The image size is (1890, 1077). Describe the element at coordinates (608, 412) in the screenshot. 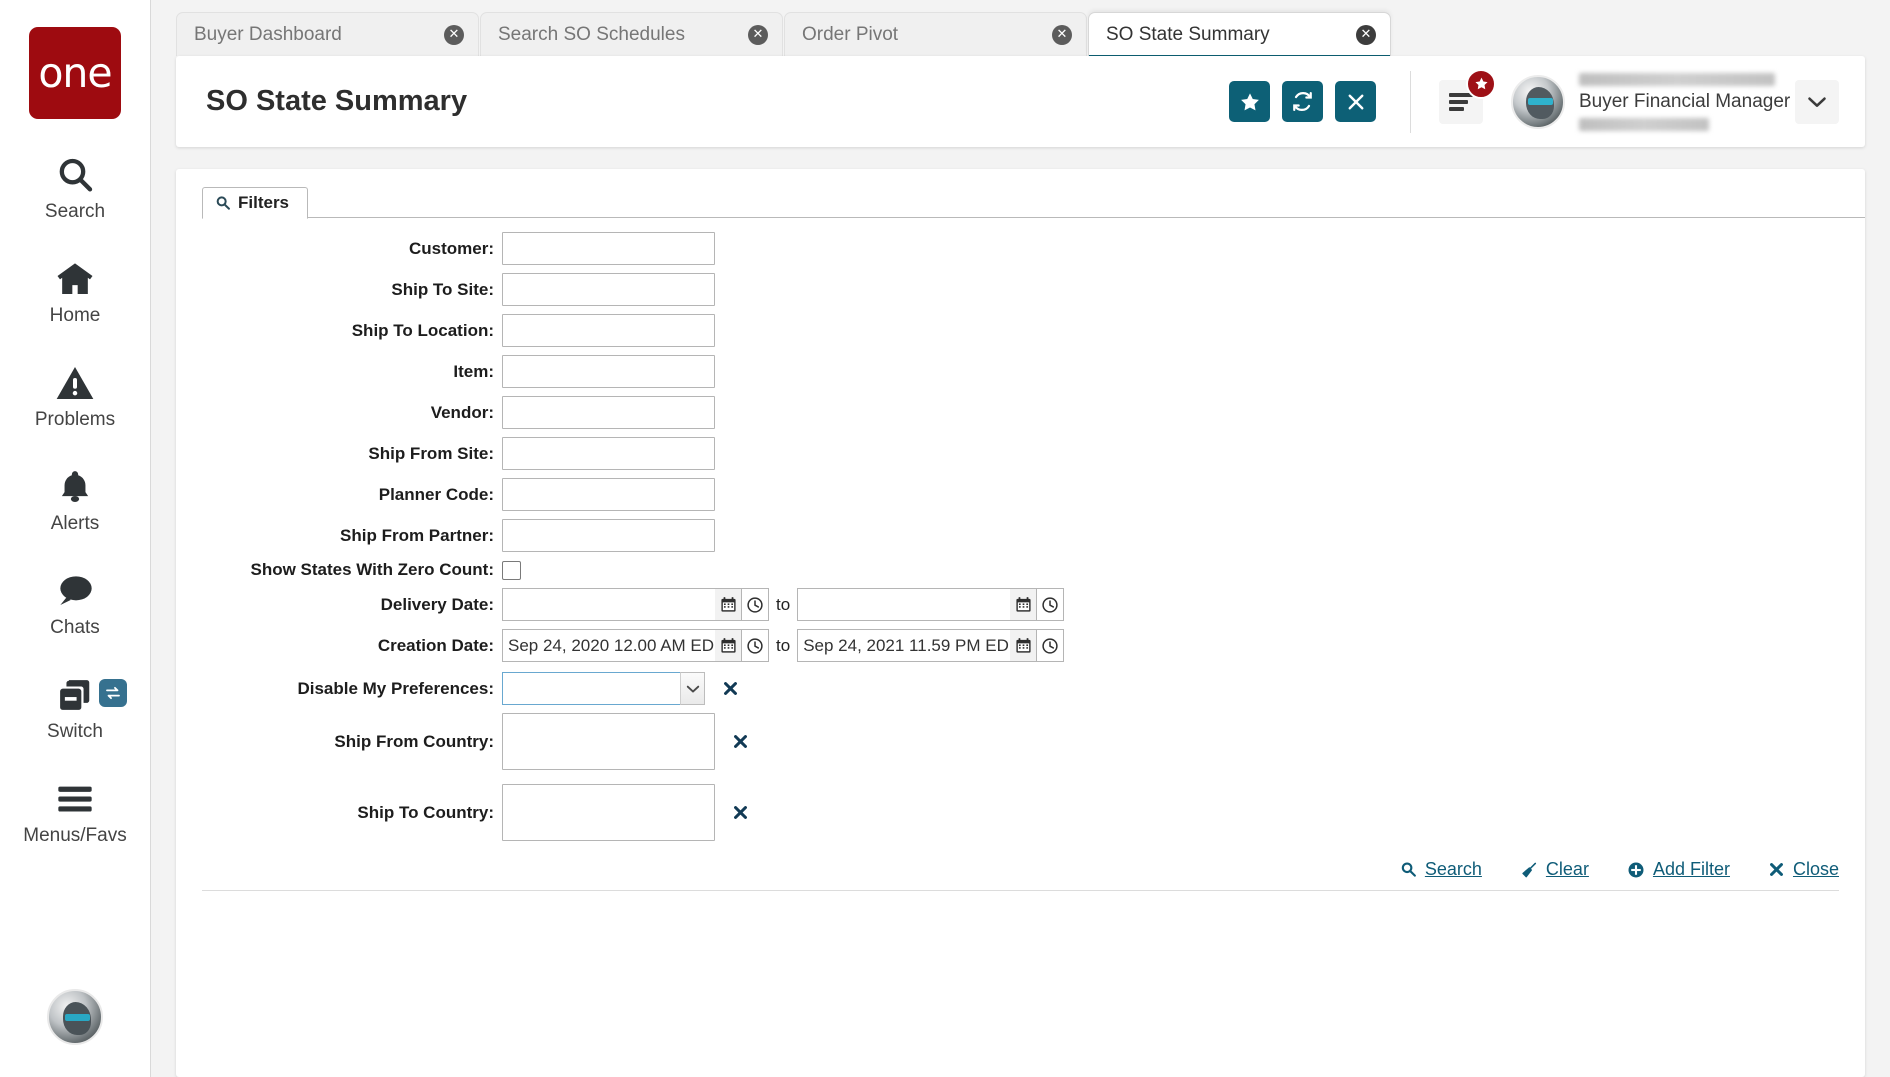

I see `input-vendor` at that location.